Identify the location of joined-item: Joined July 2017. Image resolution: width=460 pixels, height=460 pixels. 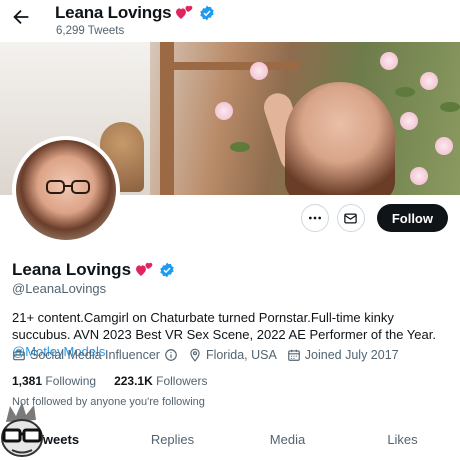
(343, 355).